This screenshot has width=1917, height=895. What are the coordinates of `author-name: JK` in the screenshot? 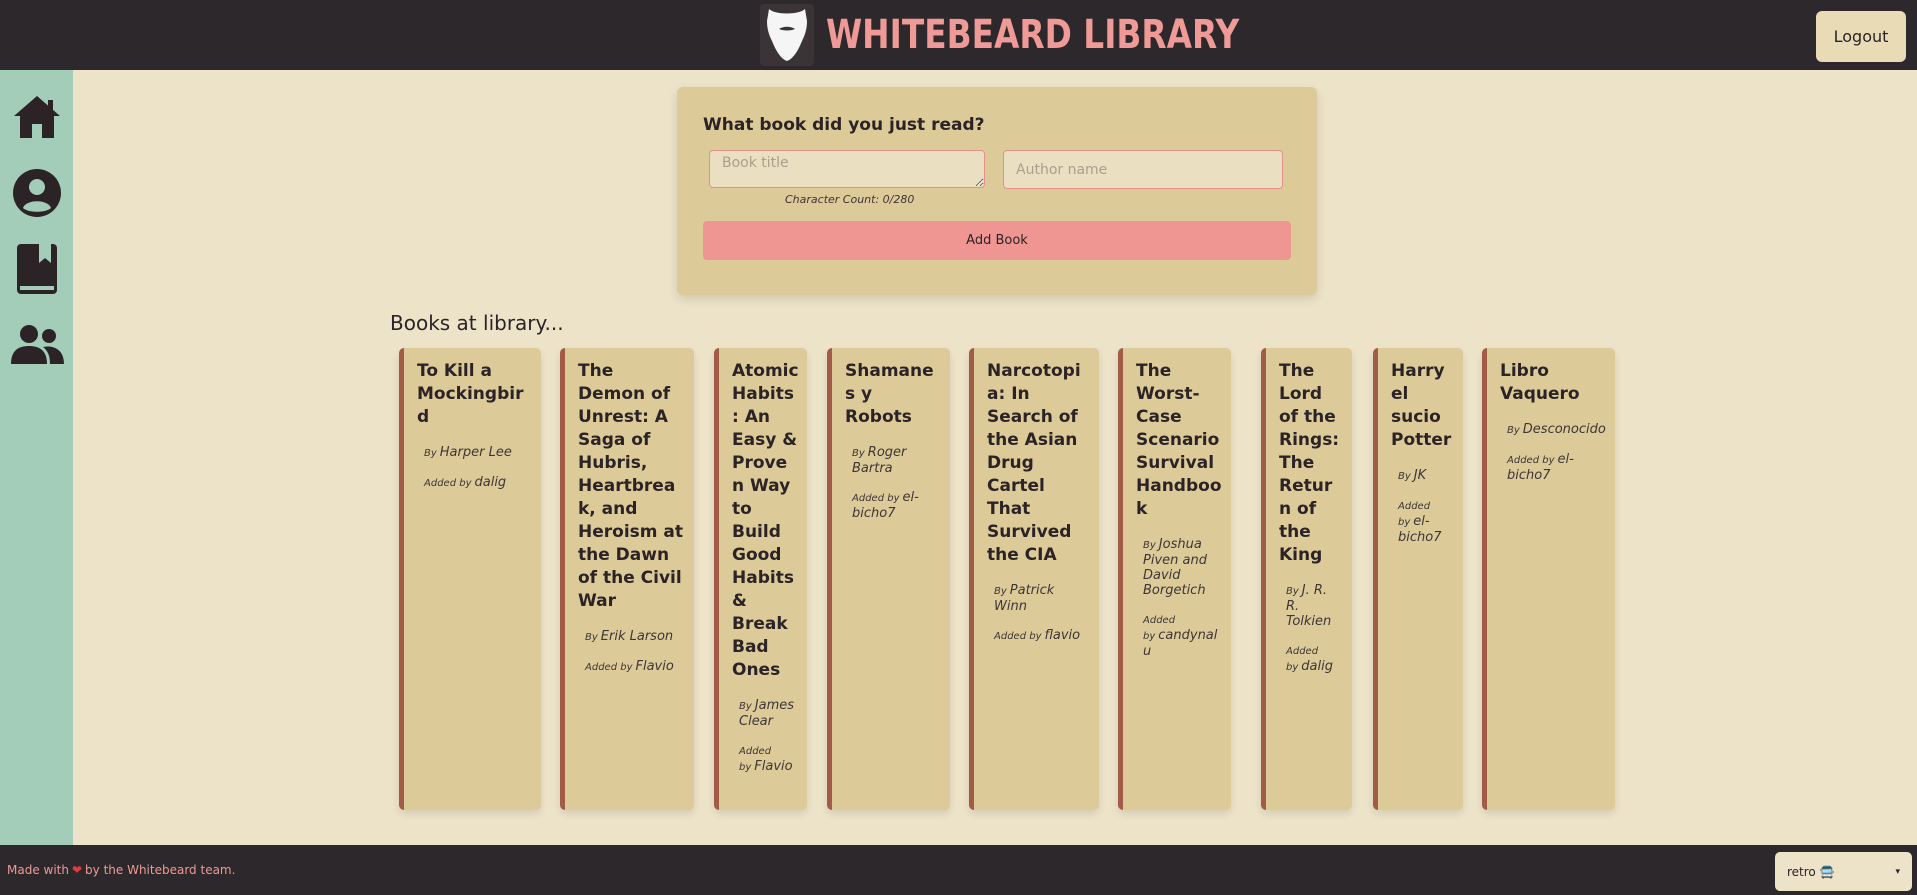 It's located at (1420, 475).